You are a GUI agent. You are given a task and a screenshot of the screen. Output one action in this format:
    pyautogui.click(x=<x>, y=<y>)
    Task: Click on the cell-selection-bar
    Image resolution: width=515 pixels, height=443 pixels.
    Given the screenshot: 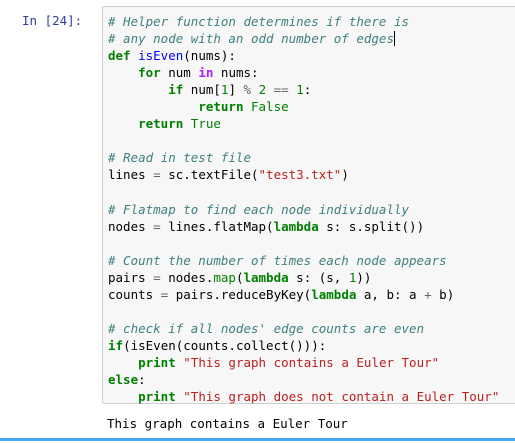 What is the action you would take?
    pyautogui.click(x=257, y=439)
    